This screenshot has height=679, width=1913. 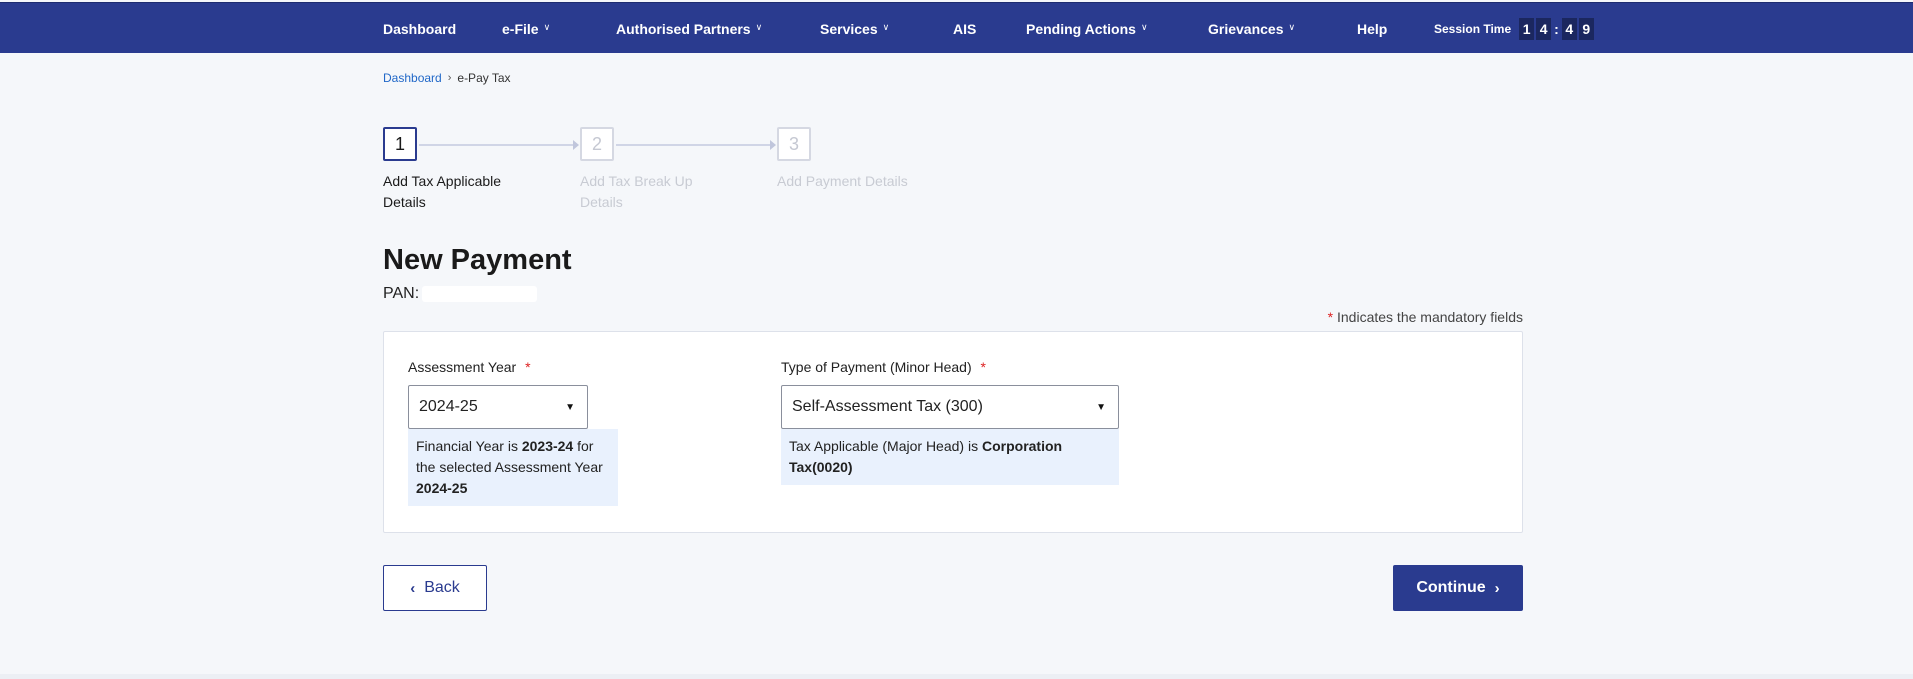 What do you see at coordinates (1246, 28) in the screenshot?
I see `nav-item-label: Grievances` at bounding box center [1246, 28].